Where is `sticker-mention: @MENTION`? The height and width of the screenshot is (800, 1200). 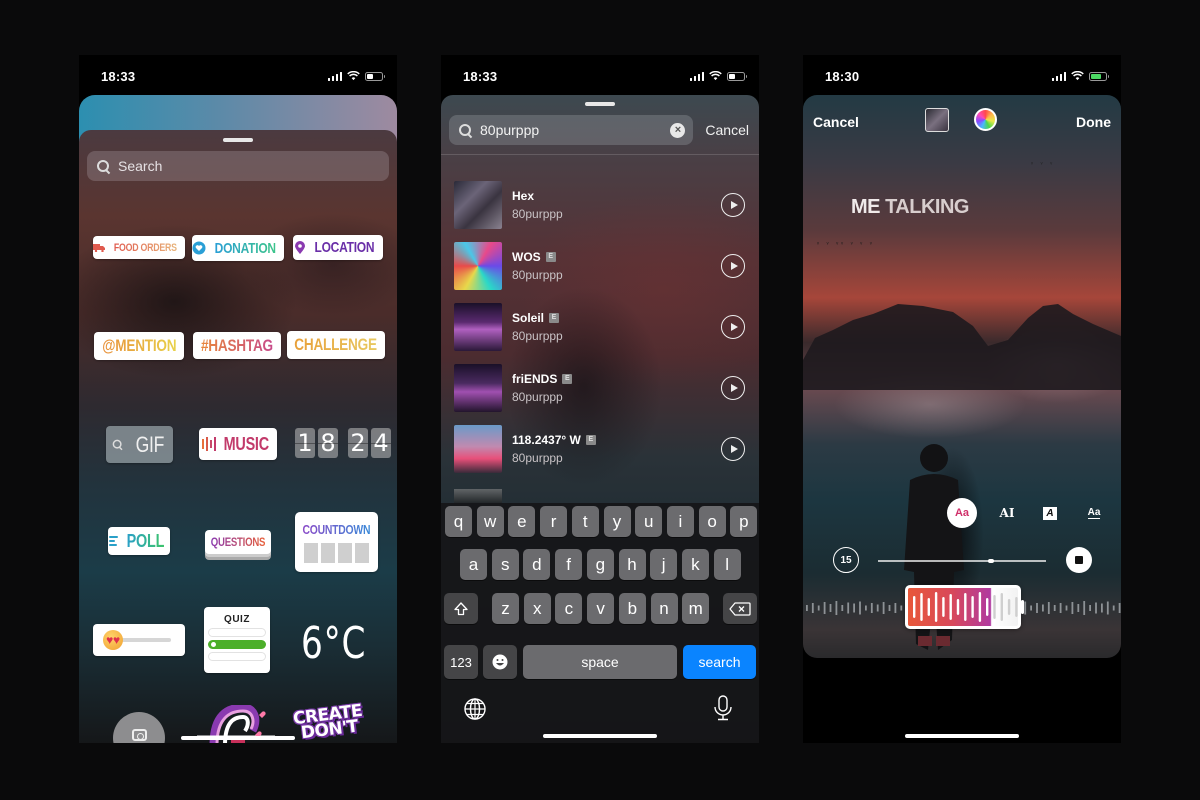 sticker-mention: @MENTION is located at coordinates (139, 346).